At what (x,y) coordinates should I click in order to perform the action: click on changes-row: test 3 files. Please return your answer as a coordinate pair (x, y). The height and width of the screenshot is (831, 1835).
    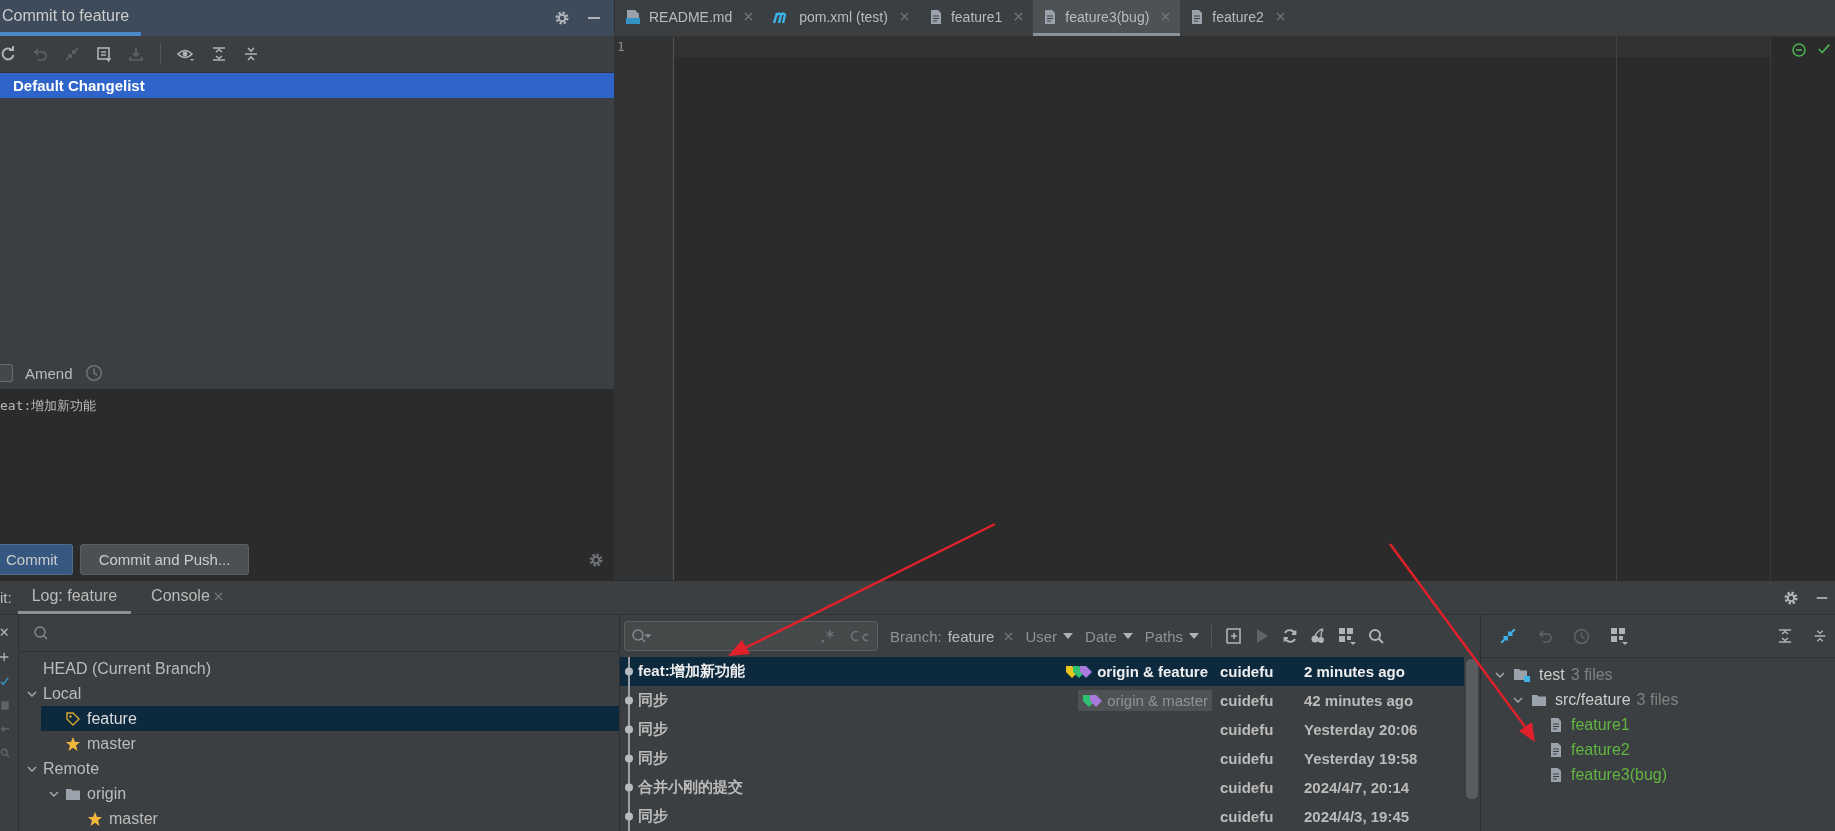
    Looking at the image, I should click on (1661, 674).